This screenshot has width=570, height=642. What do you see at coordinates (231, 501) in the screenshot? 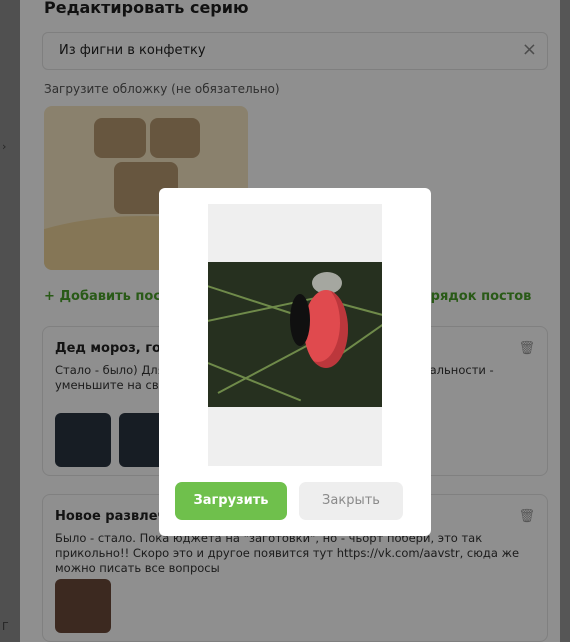
I see `upload-button: Загрузить` at bounding box center [231, 501].